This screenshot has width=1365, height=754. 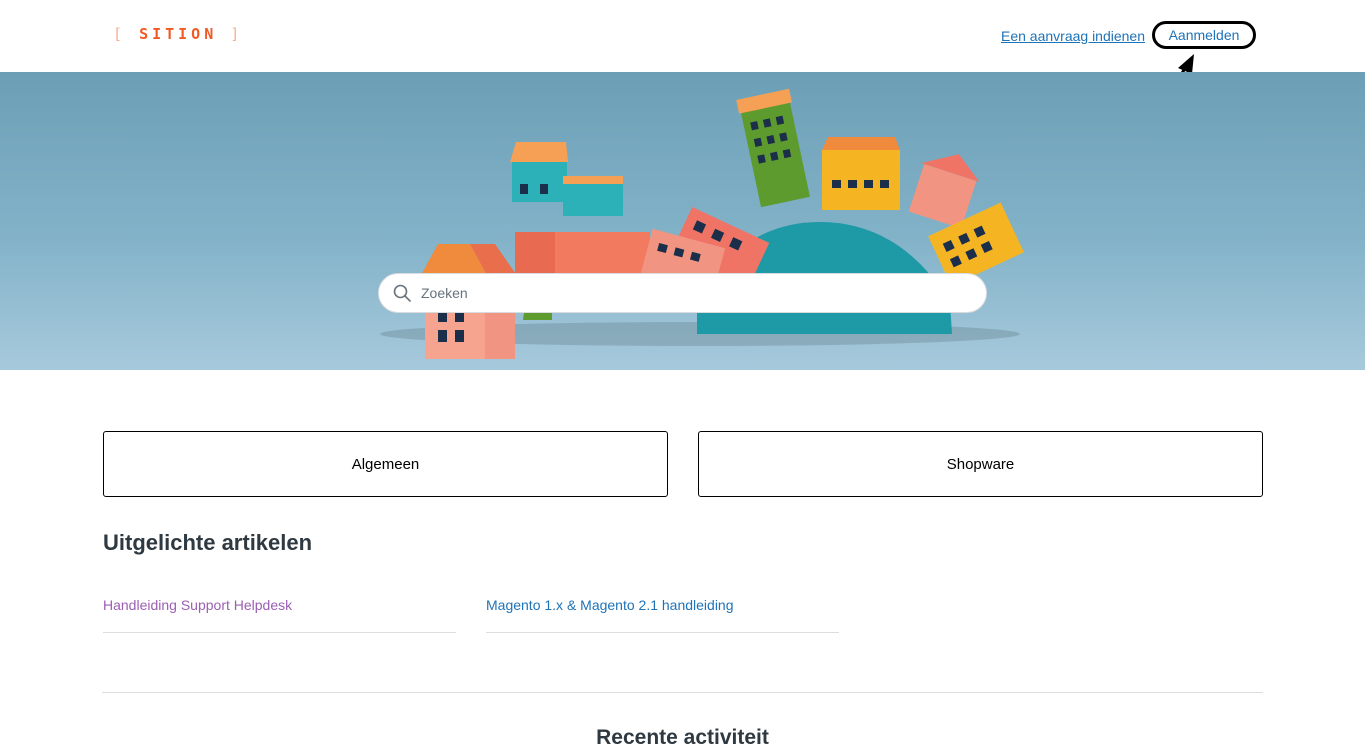 I want to click on submit-request-link: Een aanvraag indienen, so click(x=1073, y=36).